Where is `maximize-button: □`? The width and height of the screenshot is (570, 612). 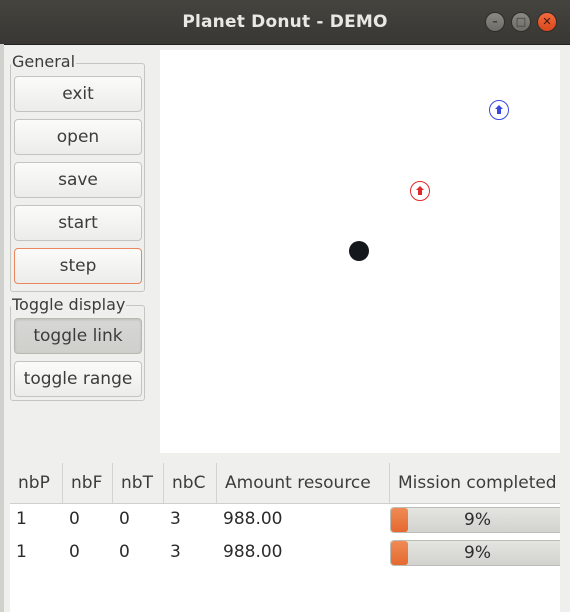
maximize-button: □ is located at coordinates (521, 22).